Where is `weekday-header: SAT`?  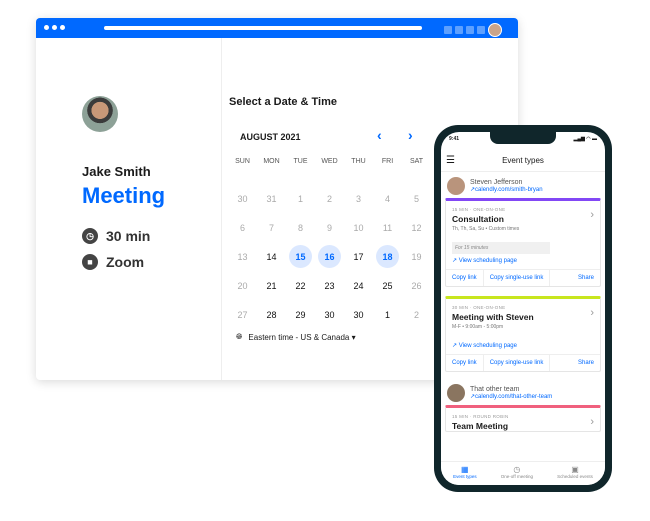 weekday-header: SAT is located at coordinates (416, 161).